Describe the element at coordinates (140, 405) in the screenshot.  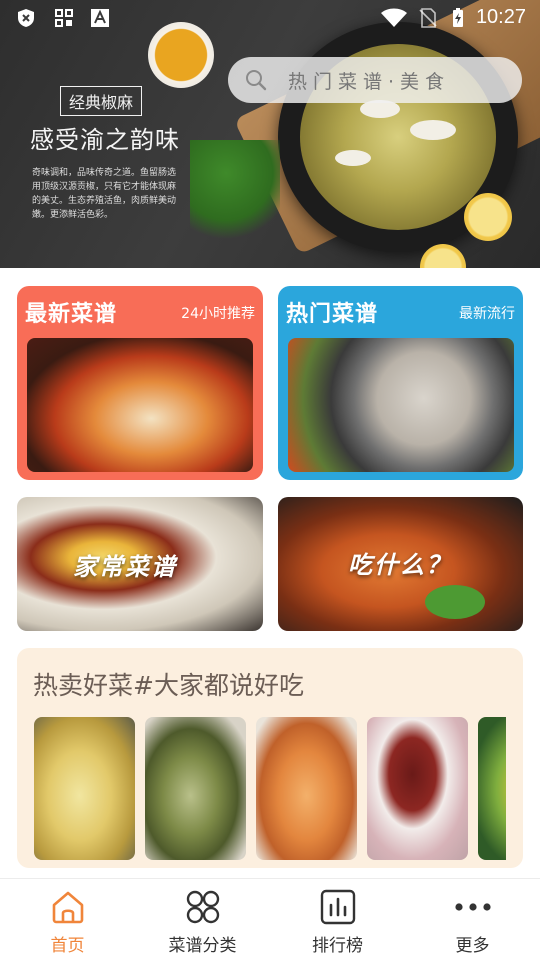
I see `latest-recipes-image` at that location.